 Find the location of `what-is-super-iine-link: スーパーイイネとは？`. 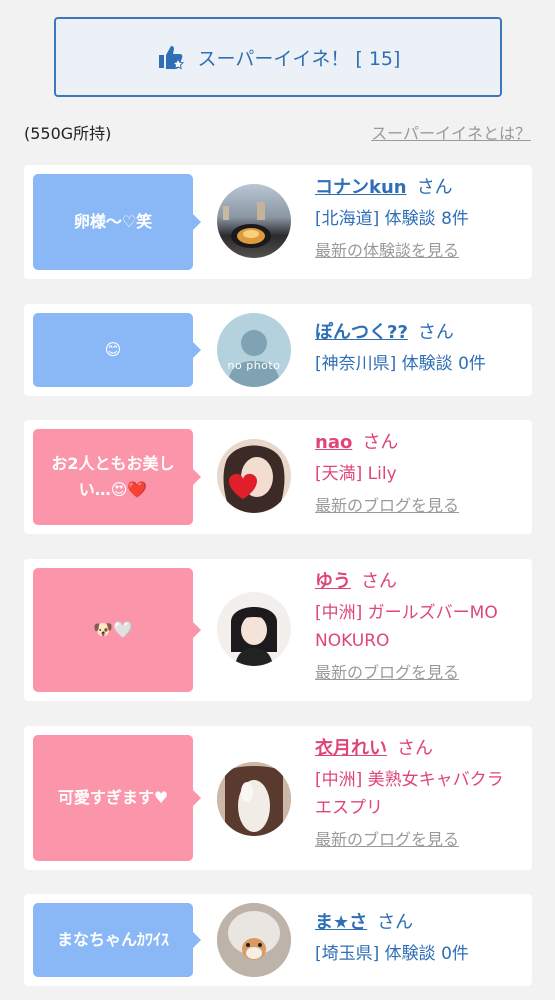

what-is-super-iine-link: スーパーイイネとは？ is located at coordinates (451, 132).